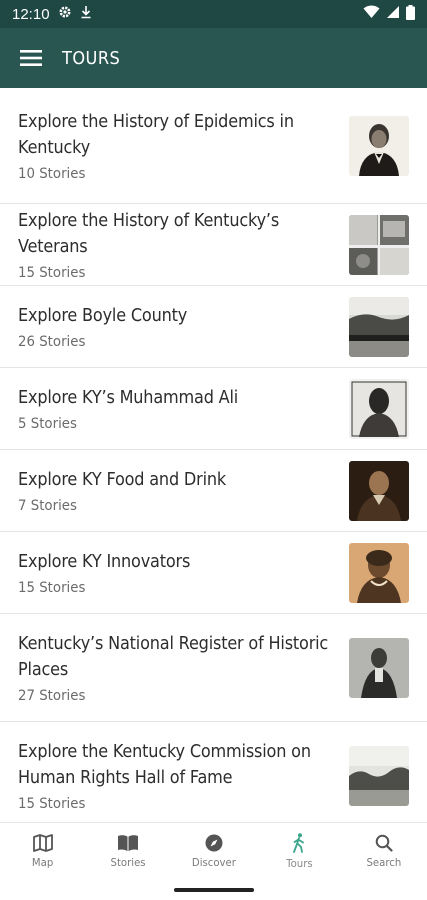 The width and height of the screenshot is (427, 900). I want to click on nav-label: Tours, so click(299, 863).